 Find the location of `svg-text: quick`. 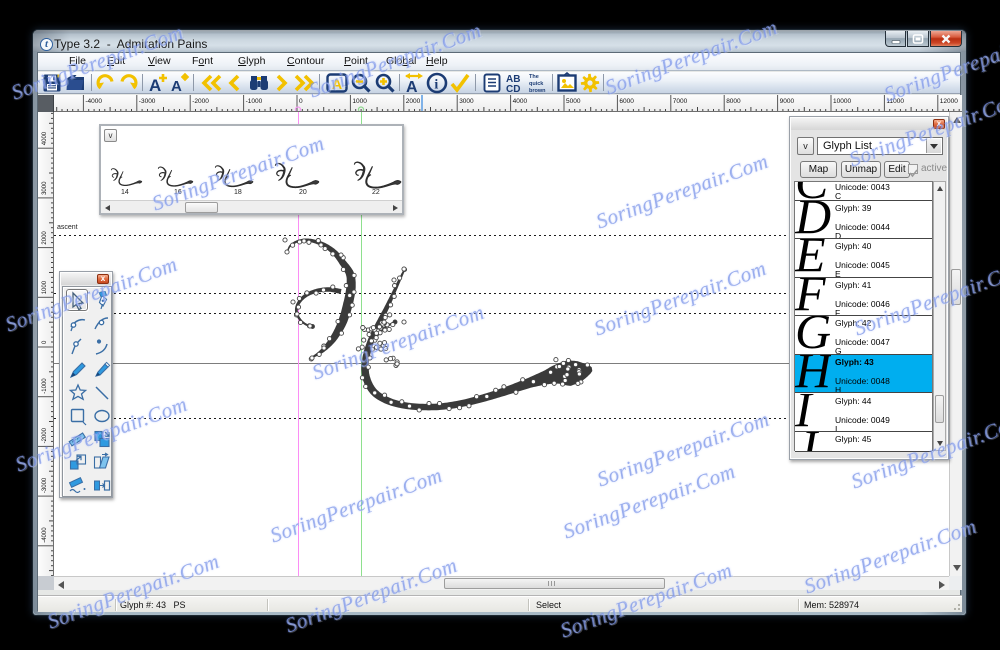

svg-text: quick is located at coordinates (536, 84).